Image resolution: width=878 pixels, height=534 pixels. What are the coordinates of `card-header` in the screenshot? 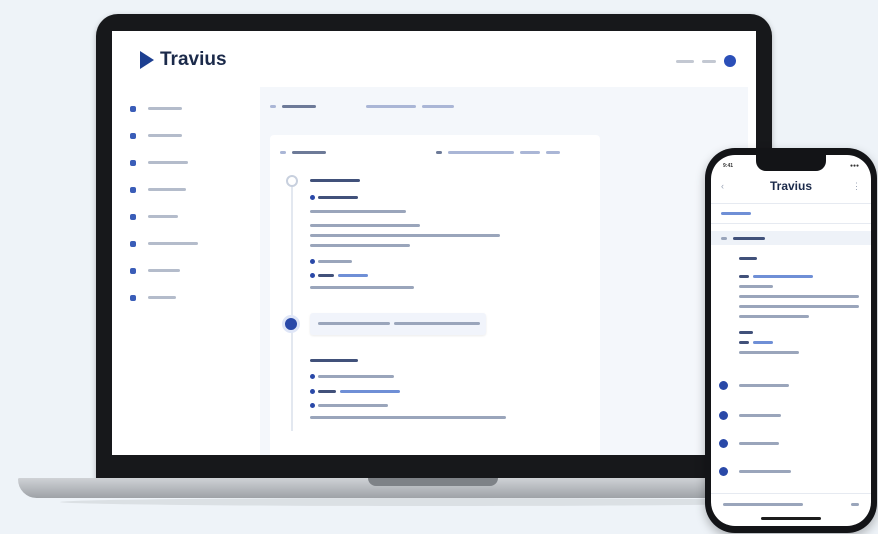 It's located at (440, 152).